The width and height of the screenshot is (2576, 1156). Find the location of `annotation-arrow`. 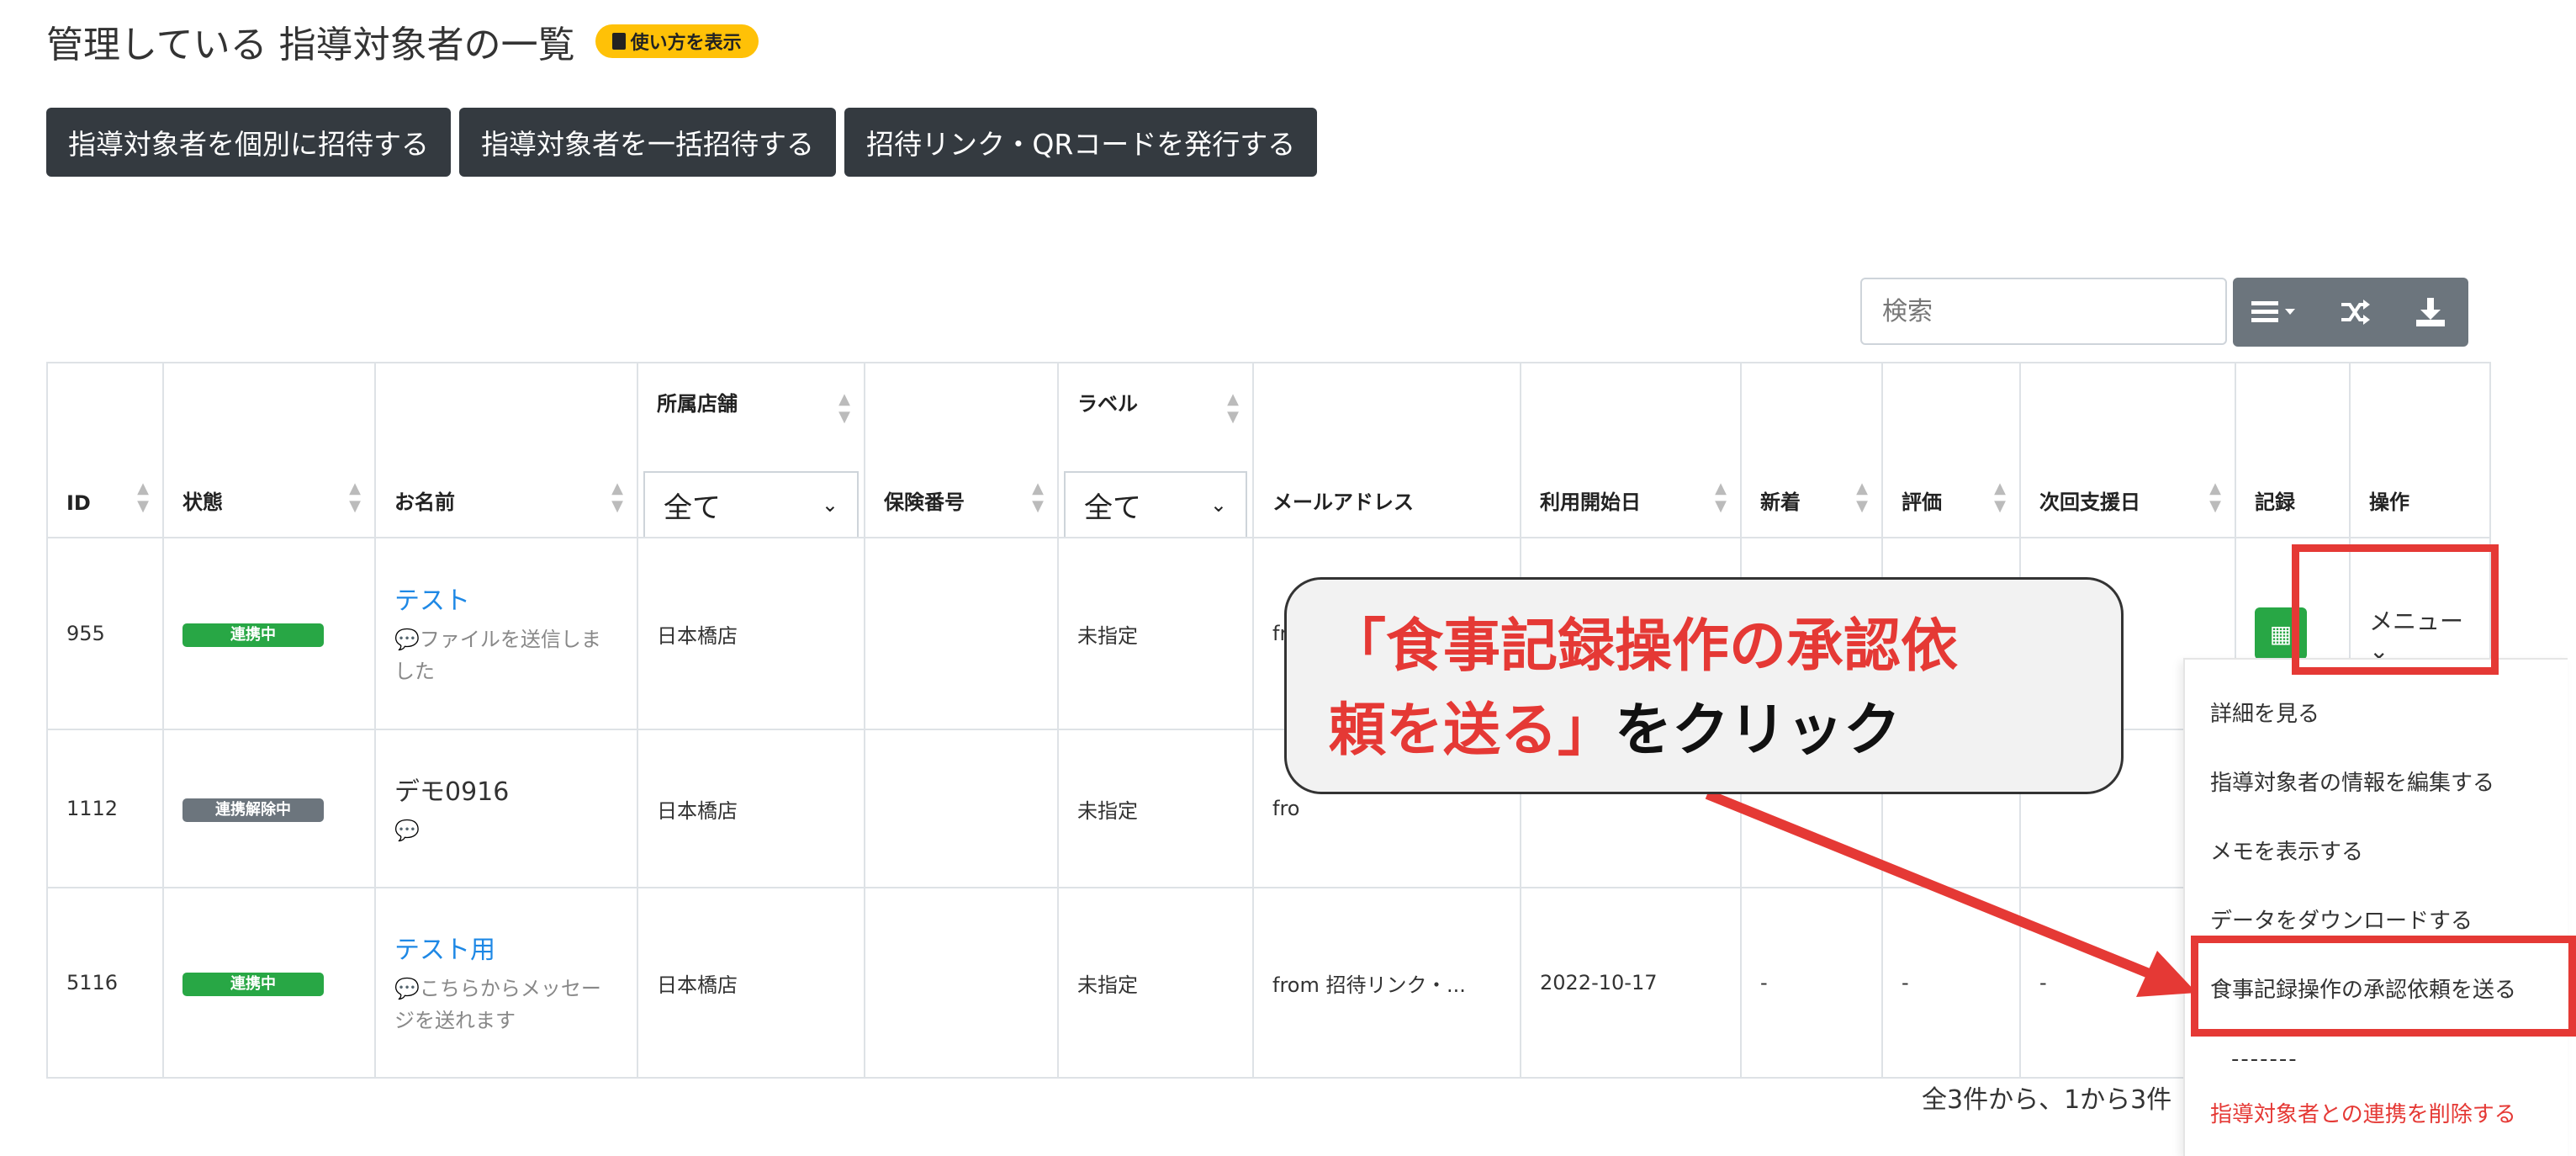

annotation-arrow is located at coordinates (1951, 893).